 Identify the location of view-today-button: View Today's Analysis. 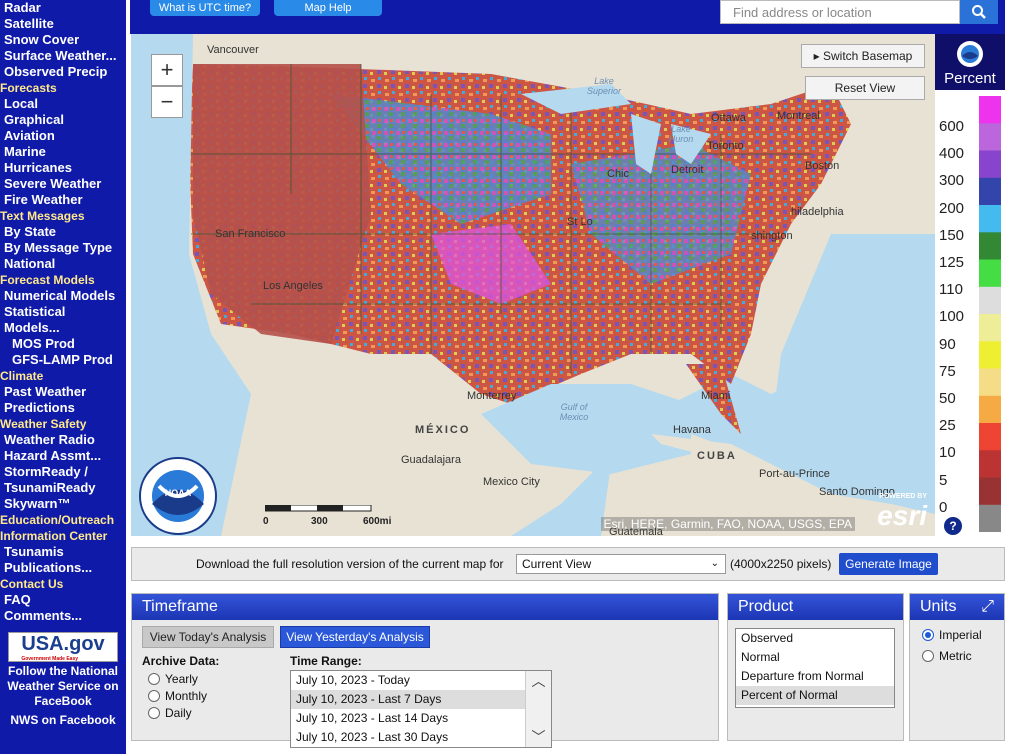
(208, 637).